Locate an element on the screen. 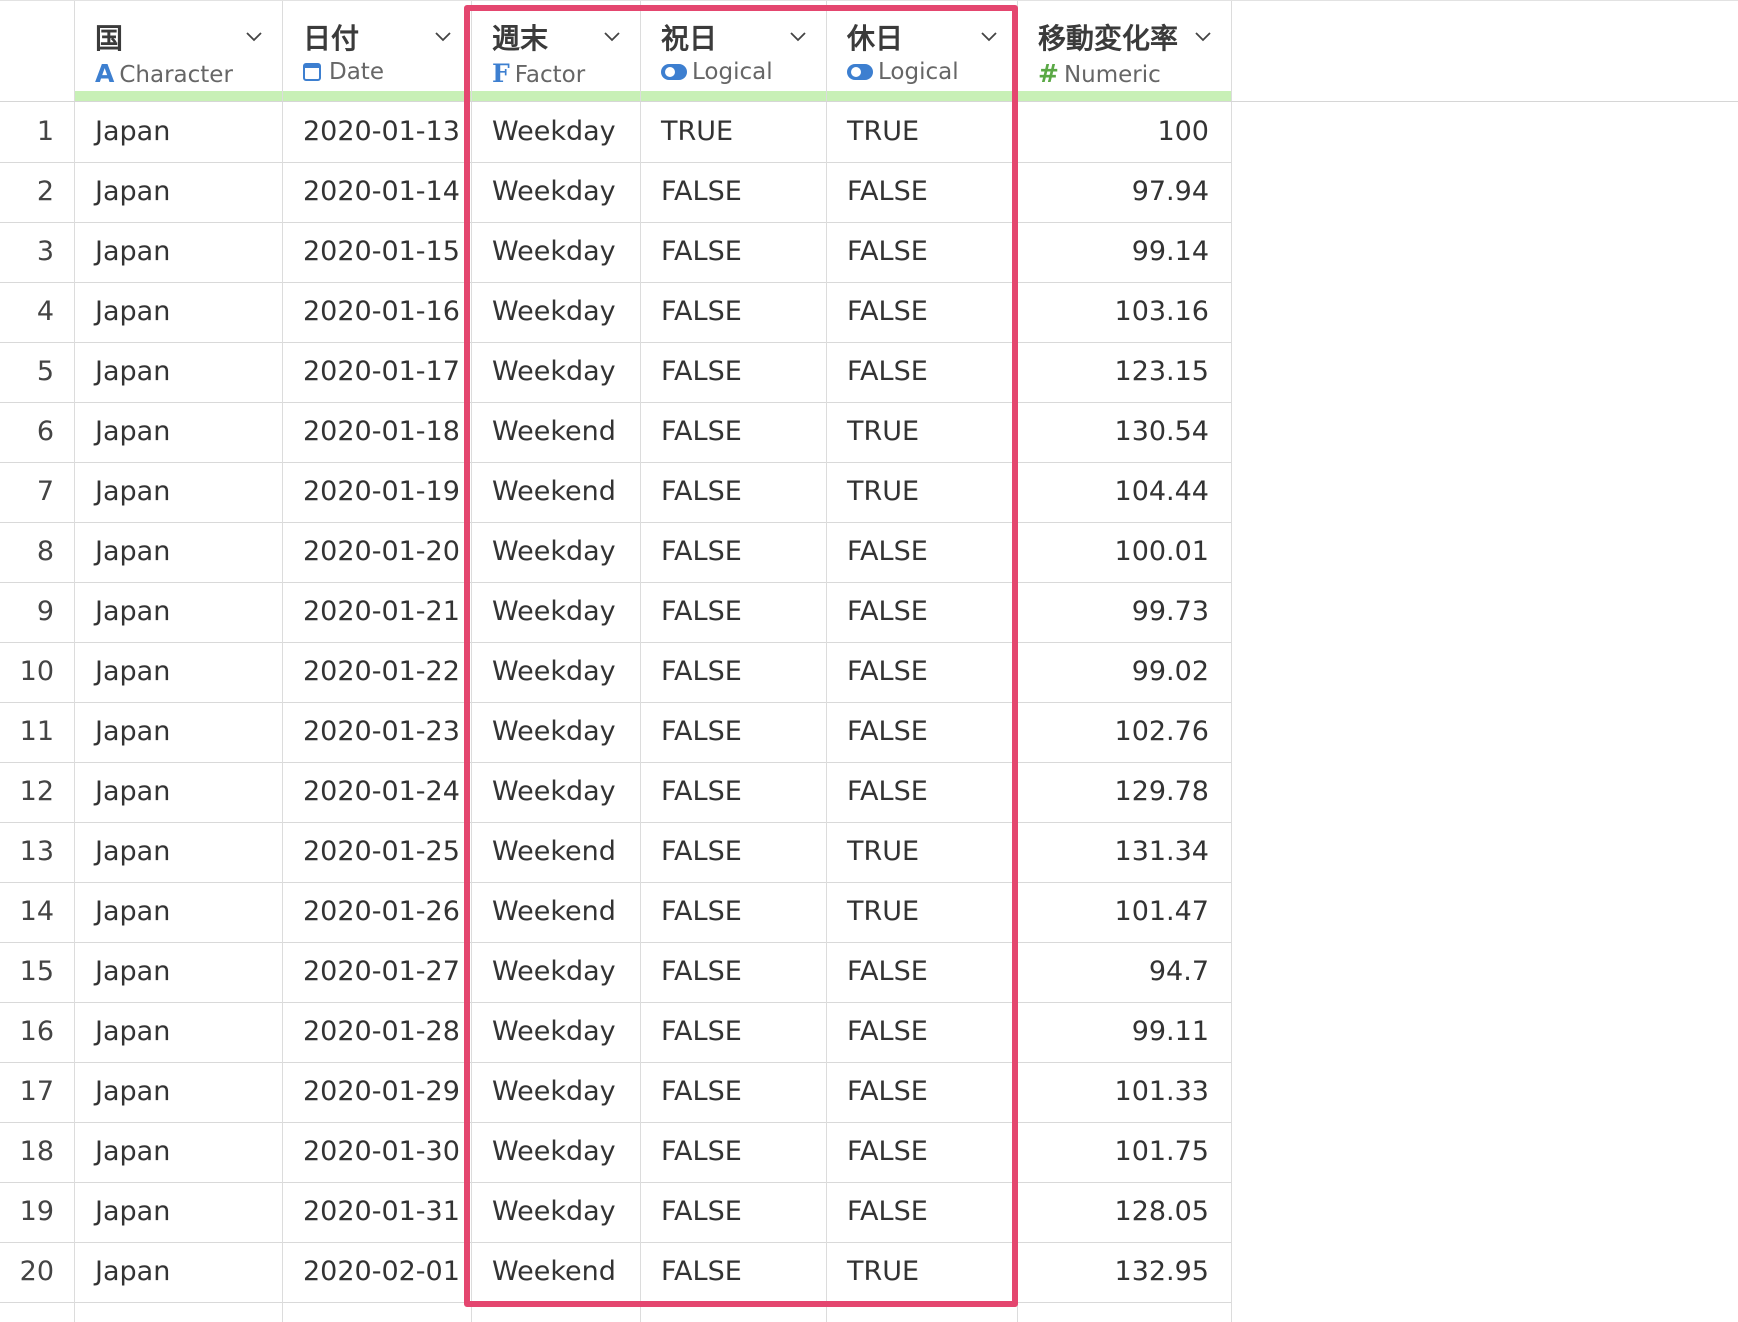  table-cell: 2020-01-24 is located at coordinates (377, 792).